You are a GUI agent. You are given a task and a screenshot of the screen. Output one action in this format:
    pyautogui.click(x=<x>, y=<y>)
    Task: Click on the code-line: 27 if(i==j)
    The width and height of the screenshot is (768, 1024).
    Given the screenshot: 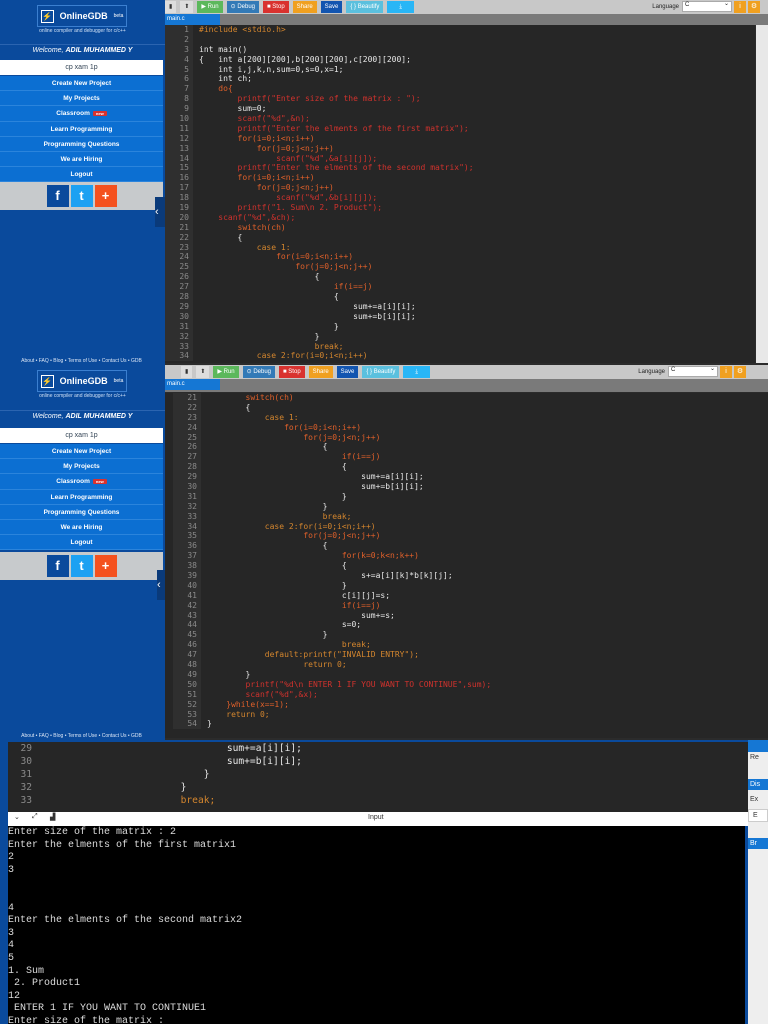 What is the action you would take?
    pyautogui.click(x=470, y=457)
    